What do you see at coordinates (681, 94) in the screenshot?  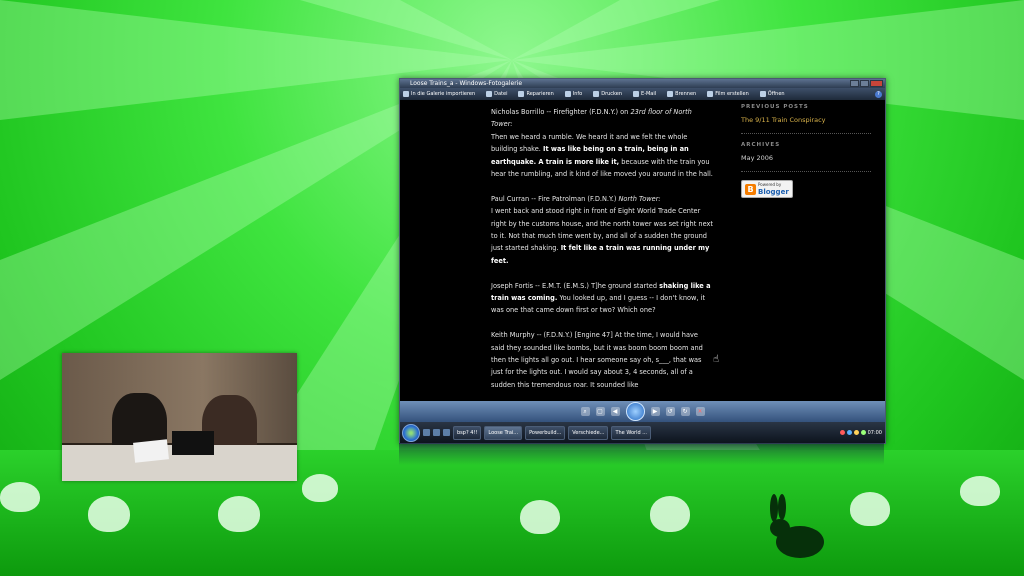 I see `menu-burn: Brennen` at bounding box center [681, 94].